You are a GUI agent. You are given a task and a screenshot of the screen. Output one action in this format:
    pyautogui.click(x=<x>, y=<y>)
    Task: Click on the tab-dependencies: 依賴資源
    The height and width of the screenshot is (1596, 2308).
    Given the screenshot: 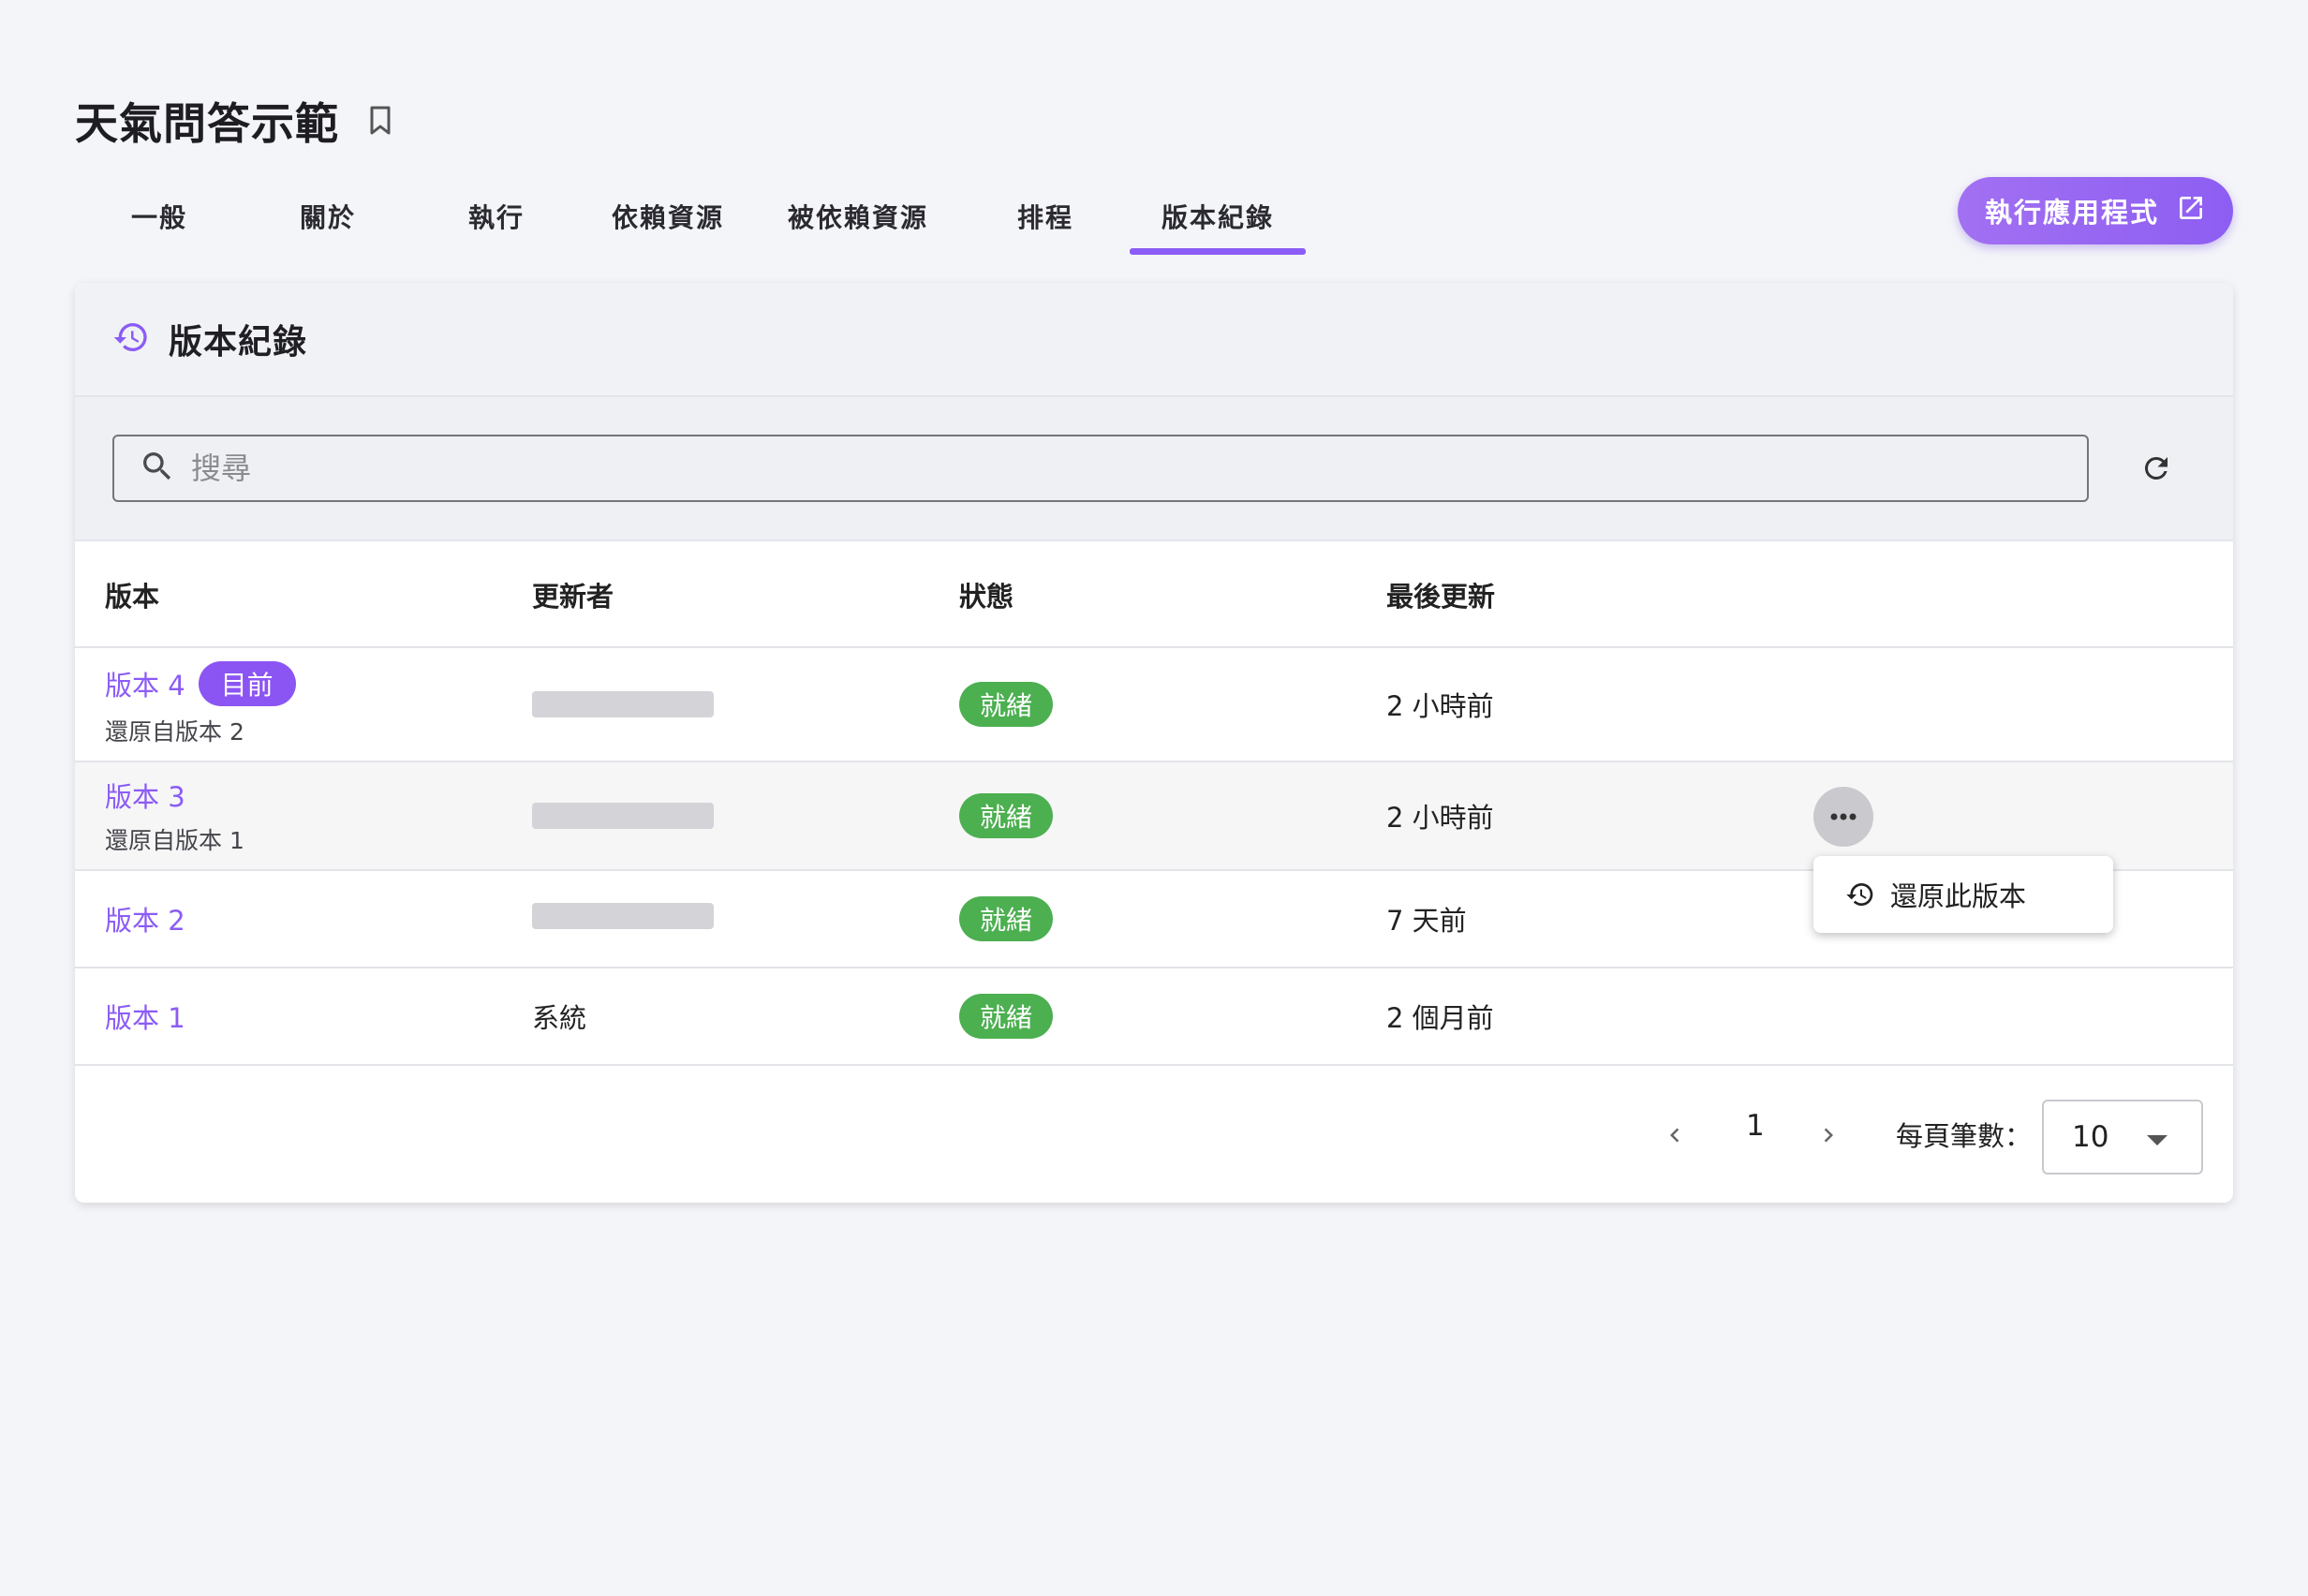 What is the action you would take?
    pyautogui.click(x=668, y=216)
    